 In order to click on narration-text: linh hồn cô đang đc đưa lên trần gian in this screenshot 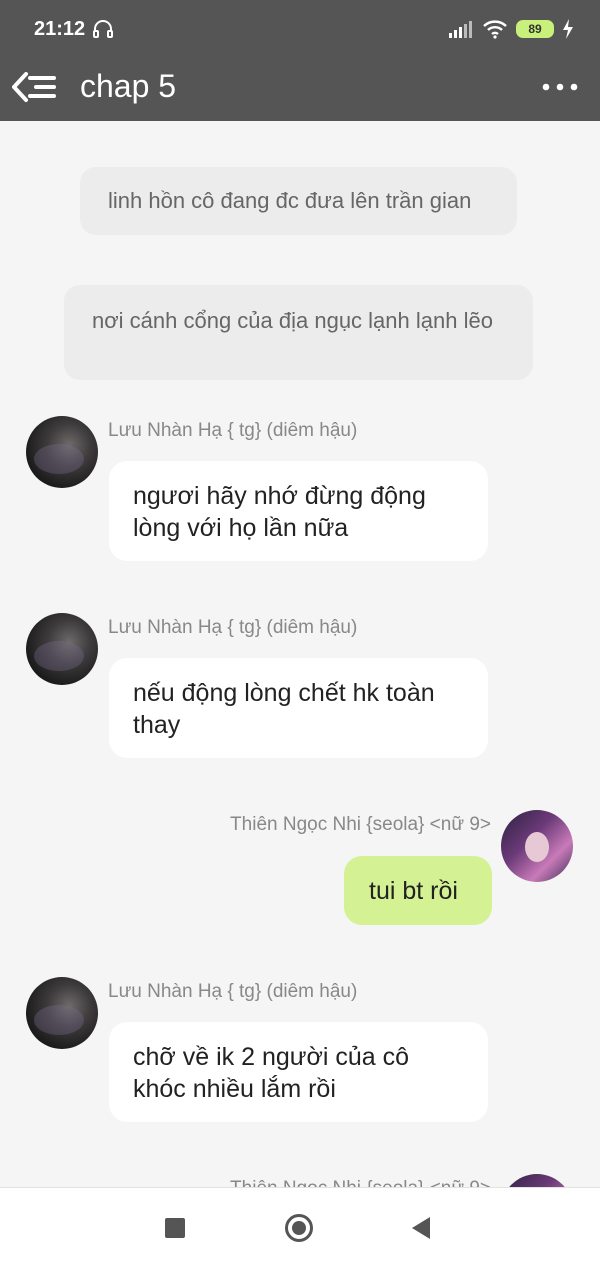, I will do `click(290, 200)`.